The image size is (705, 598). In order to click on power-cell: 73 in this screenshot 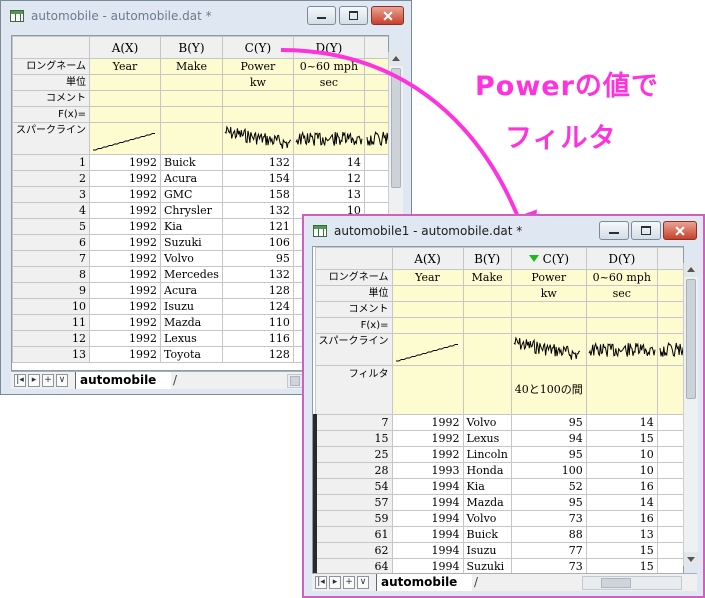, I will do `click(548, 518)`.